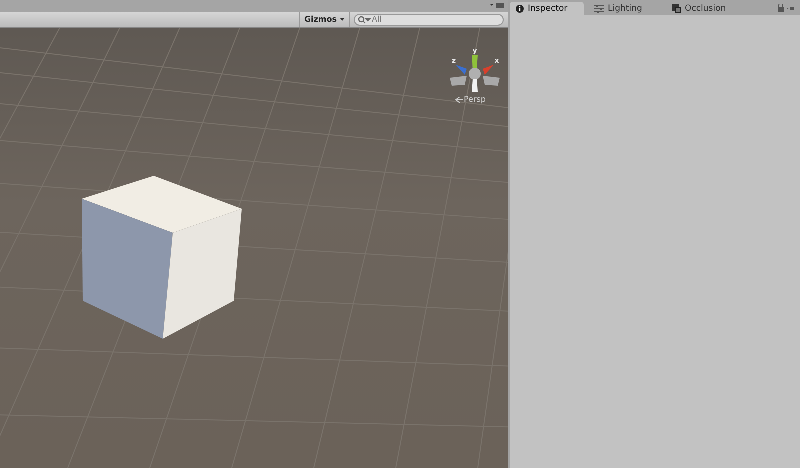 This screenshot has height=468, width=800. What do you see at coordinates (547, 8) in the screenshot?
I see `panel-tab: Inspector` at bounding box center [547, 8].